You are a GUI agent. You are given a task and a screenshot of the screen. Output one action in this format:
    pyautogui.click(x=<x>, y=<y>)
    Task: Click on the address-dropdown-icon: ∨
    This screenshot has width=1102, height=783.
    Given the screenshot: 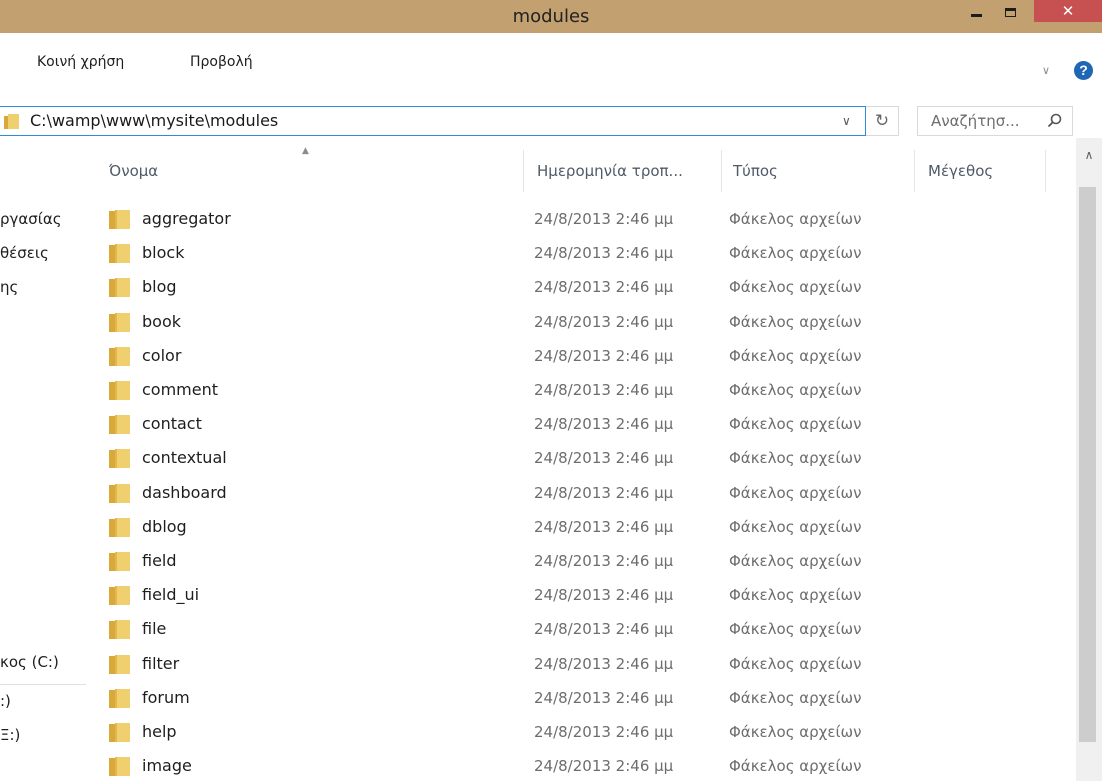 What is the action you would take?
    pyautogui.click(x=846, y=121)
    